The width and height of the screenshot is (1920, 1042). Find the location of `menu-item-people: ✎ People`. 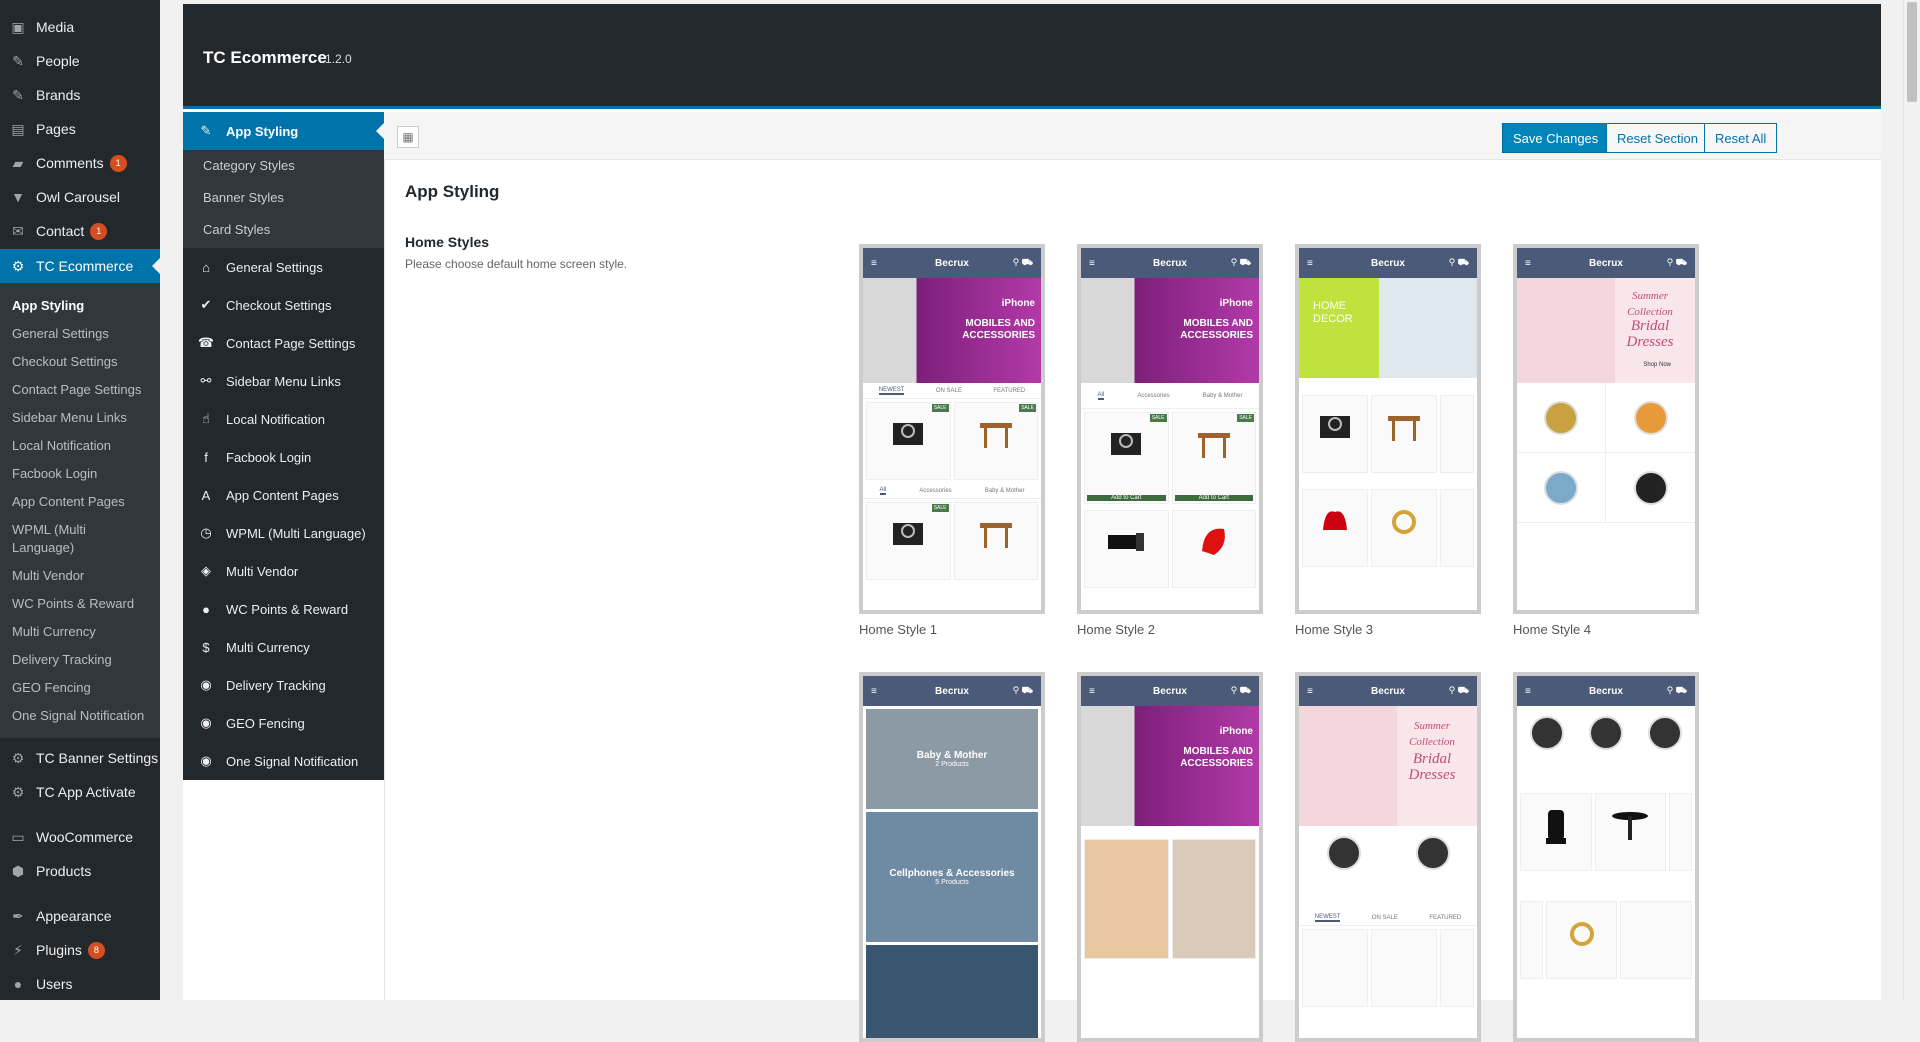

menu-item-people: ✎ People is located at coordinates (80, 61).